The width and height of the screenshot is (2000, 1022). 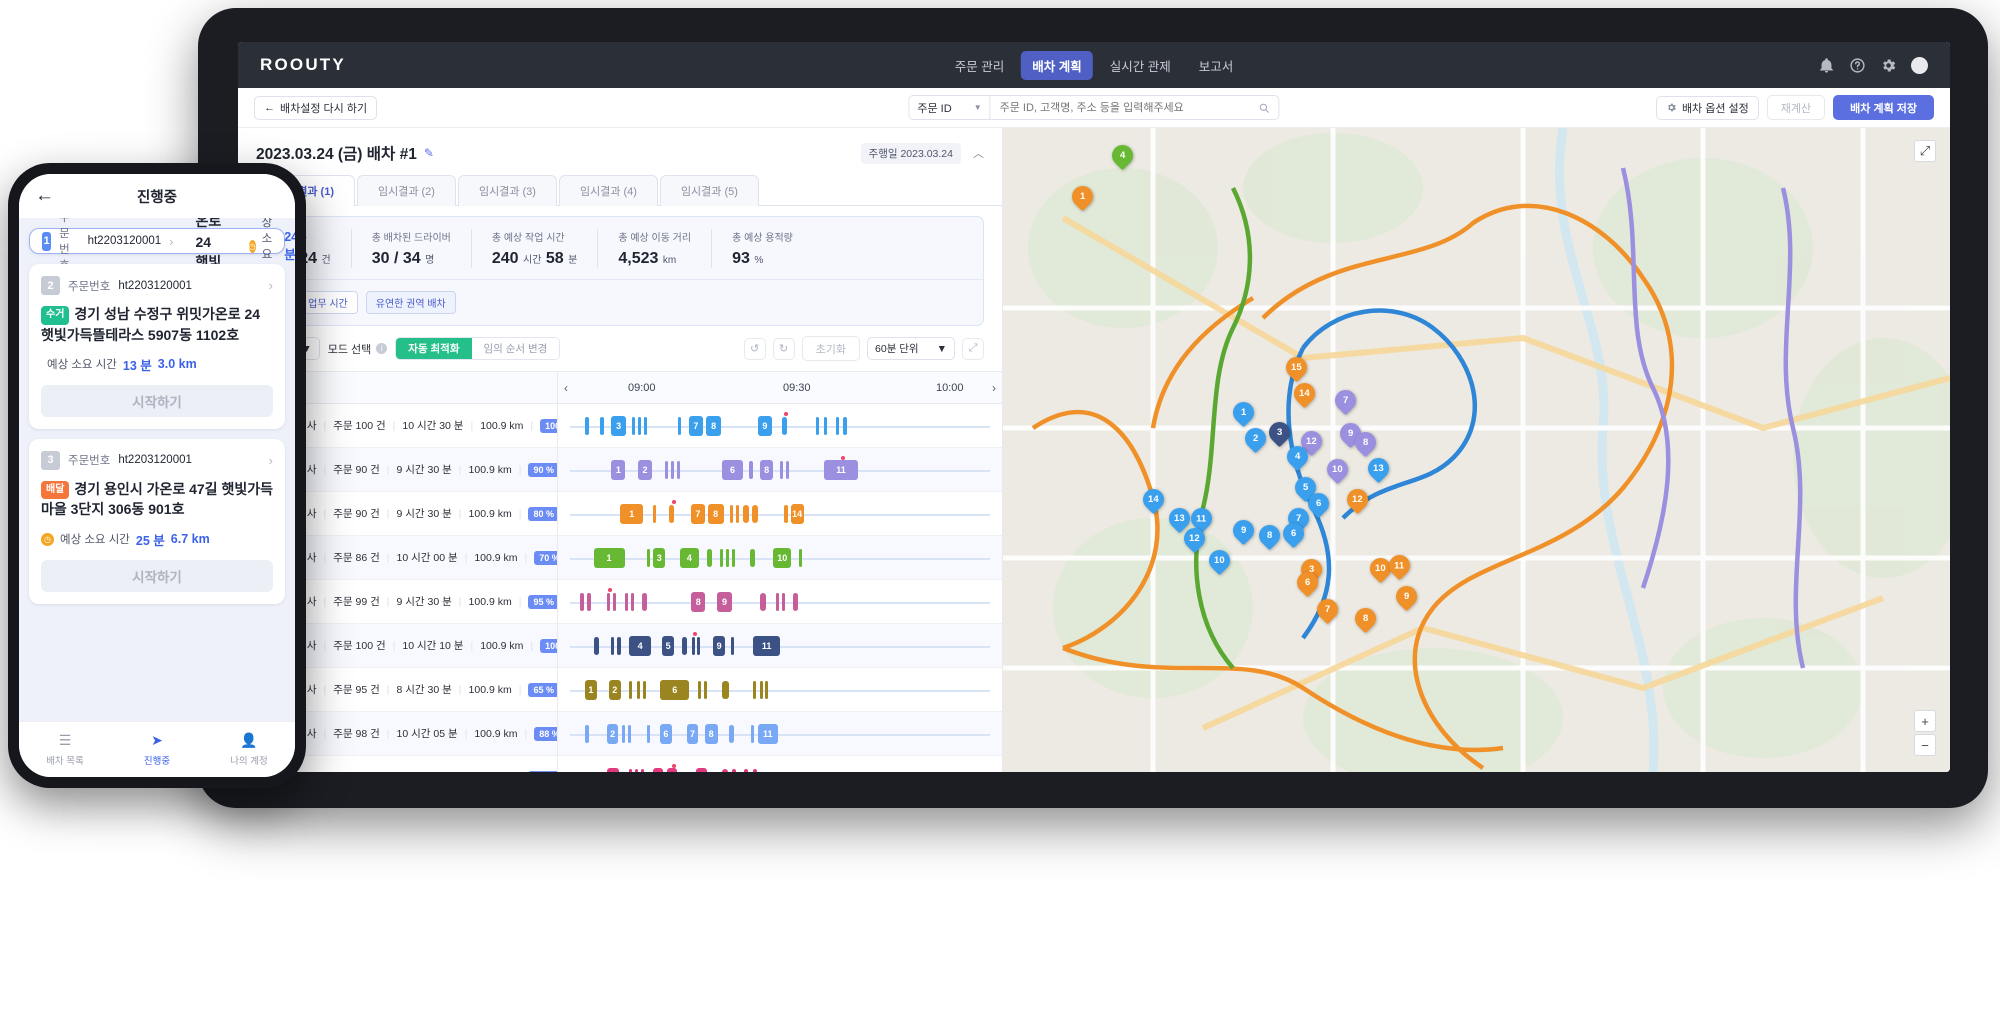 What do you see at coordinates (44, 196) in the screenshot?
I see `back-arrow-icon: ←` at bounding box center [44, 196].